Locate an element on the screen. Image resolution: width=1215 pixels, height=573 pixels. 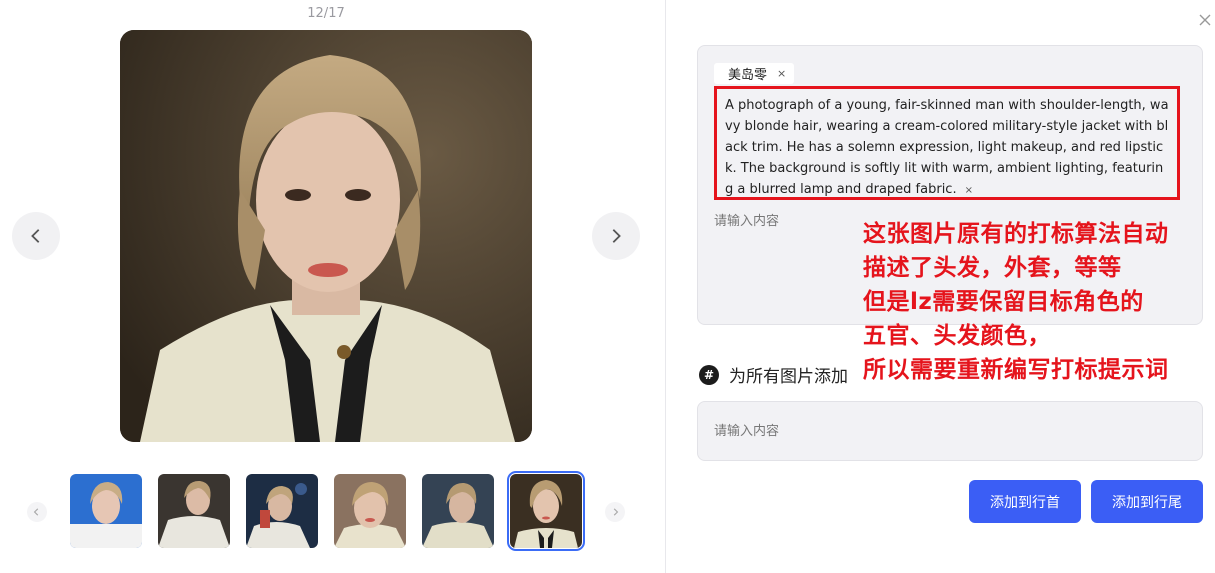
thumbnail-strip is located at coordinates (327, 511).